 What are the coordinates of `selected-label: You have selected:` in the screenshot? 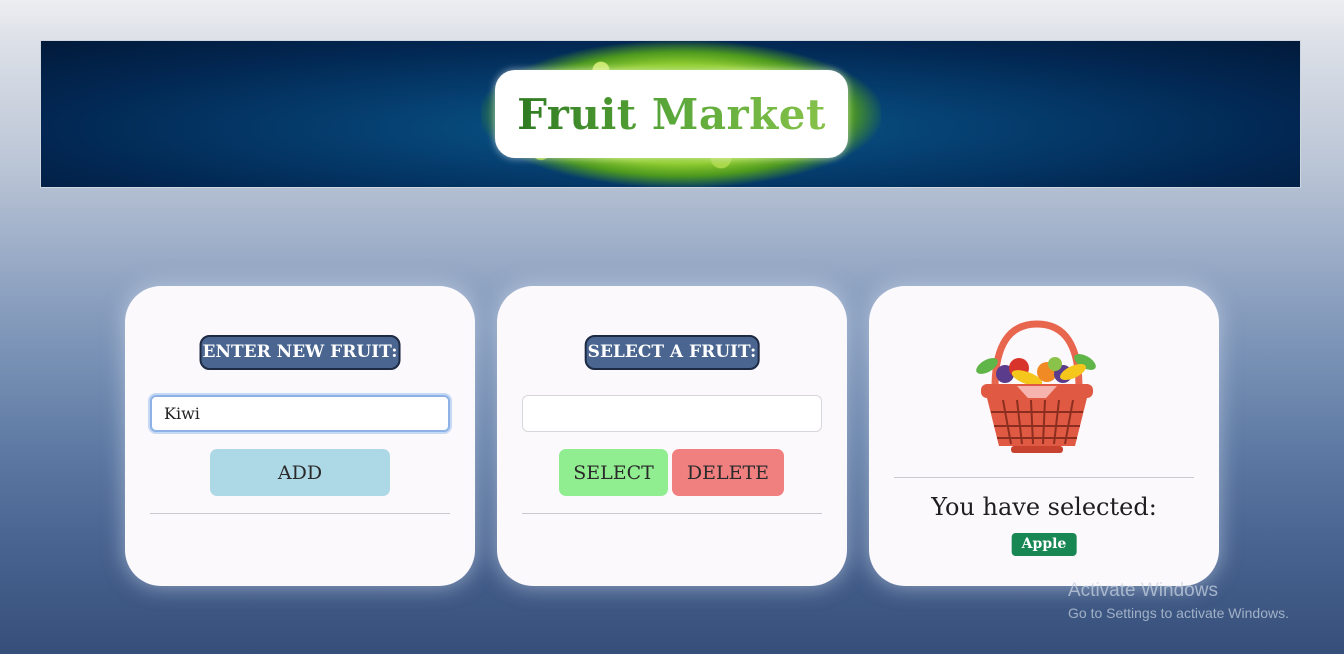 It's located at (1044, 507).